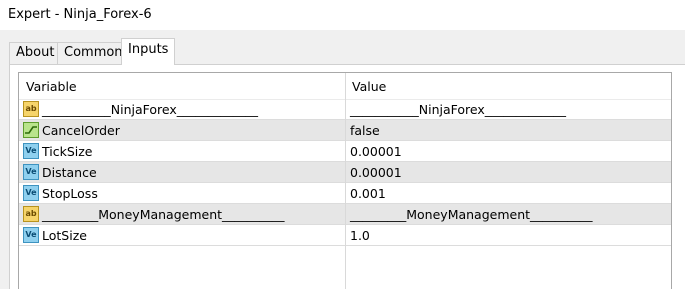 The image size is (685, 289). I want to click on variable-value: 1.0, so click(360, 235).